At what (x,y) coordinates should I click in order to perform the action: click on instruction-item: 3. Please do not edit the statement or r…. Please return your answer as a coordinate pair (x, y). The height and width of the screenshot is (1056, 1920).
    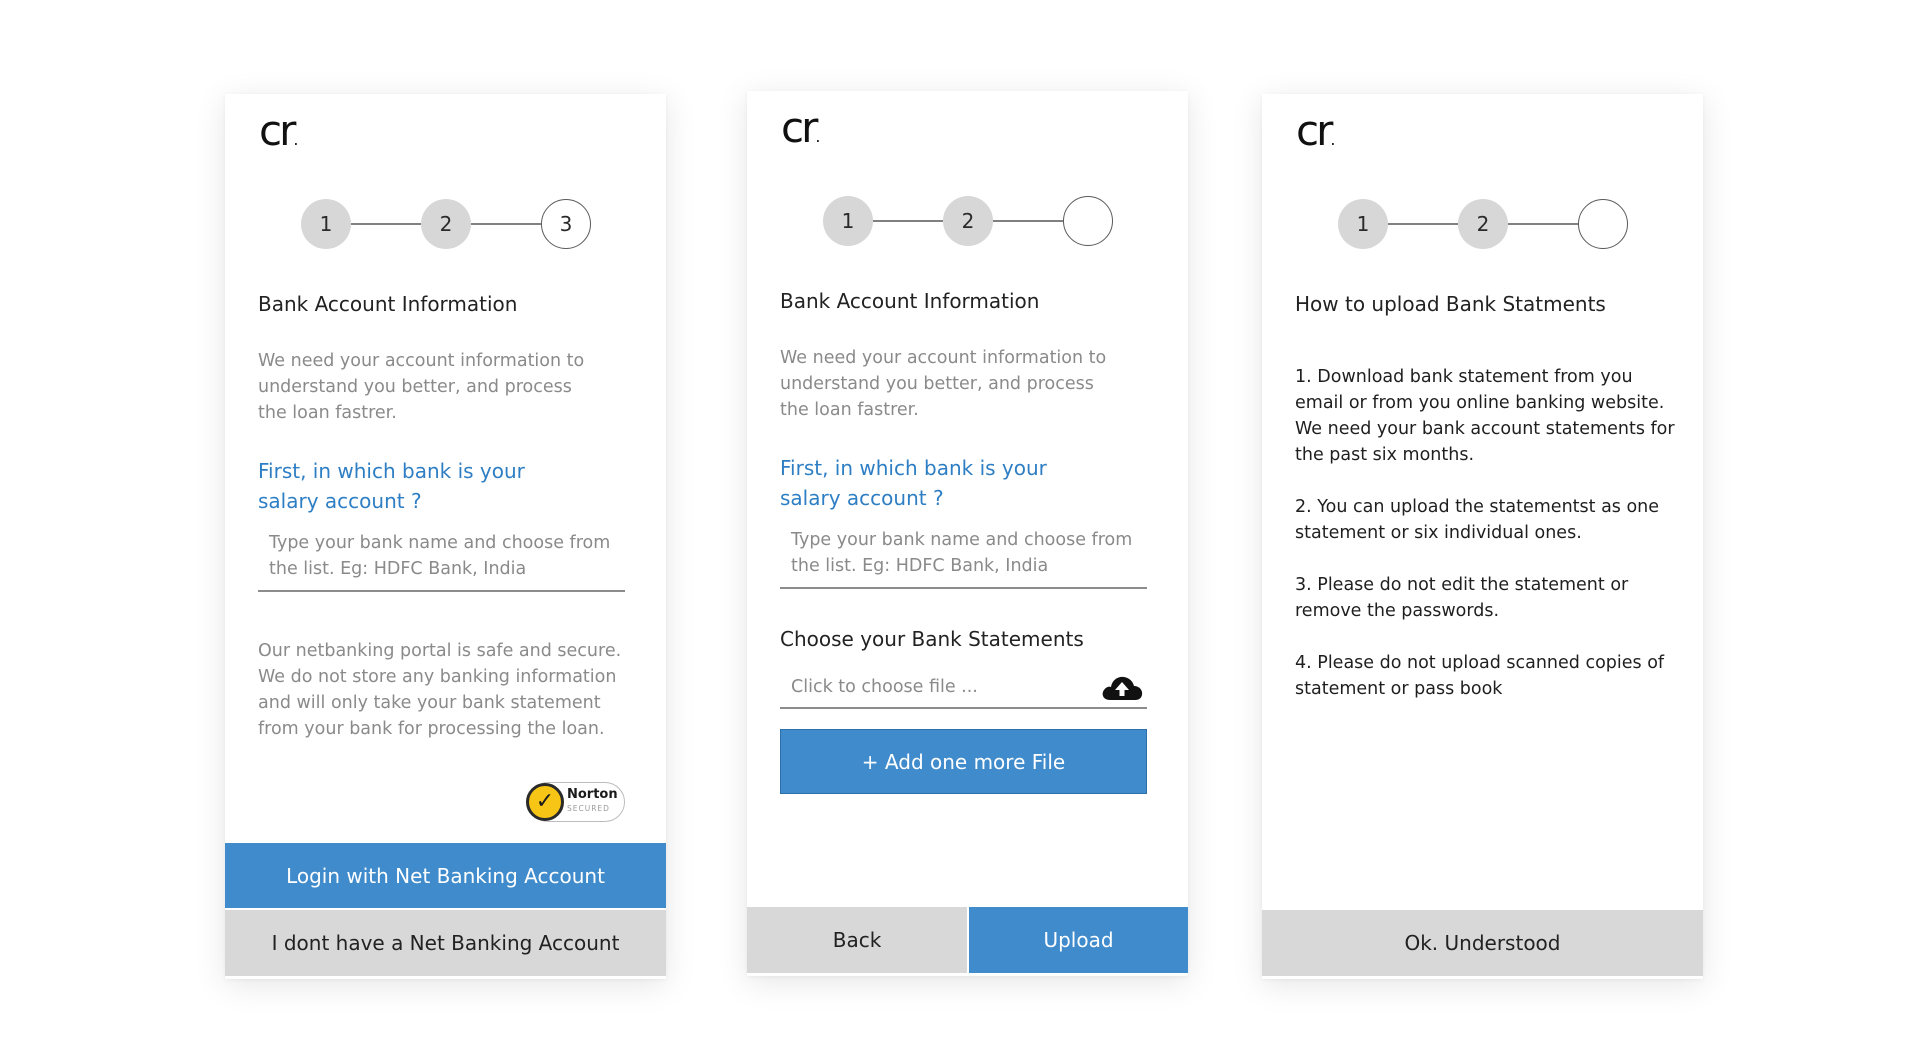
    Looking at the image, I should click on (1462, 598).